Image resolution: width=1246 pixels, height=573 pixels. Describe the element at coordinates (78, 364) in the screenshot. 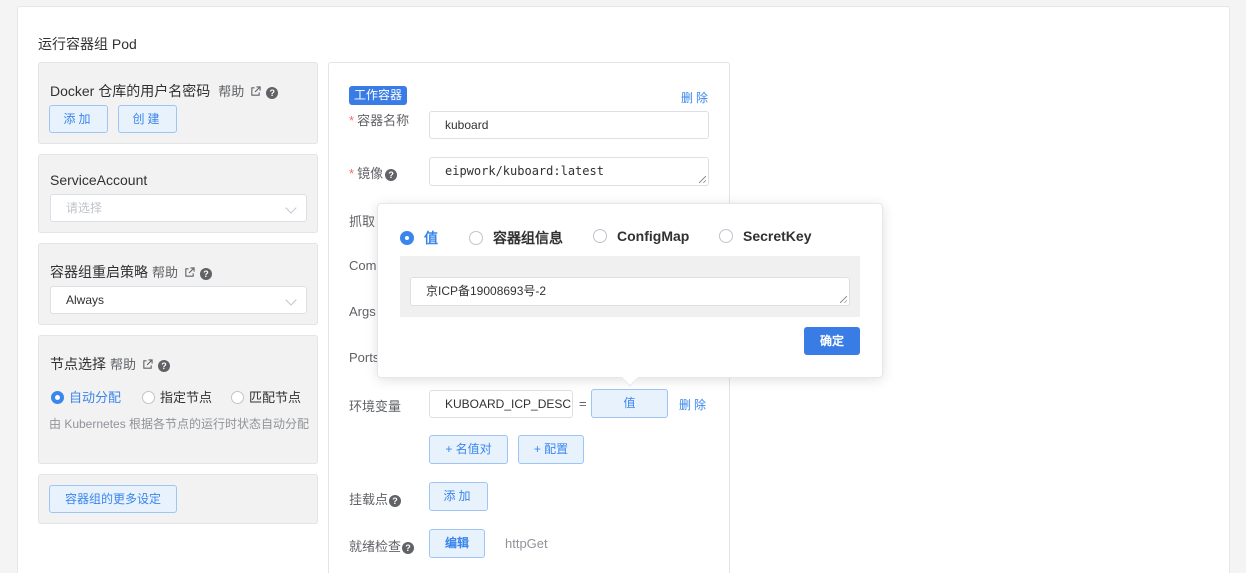

I see `node-selection-title: 节点选择` at that location.